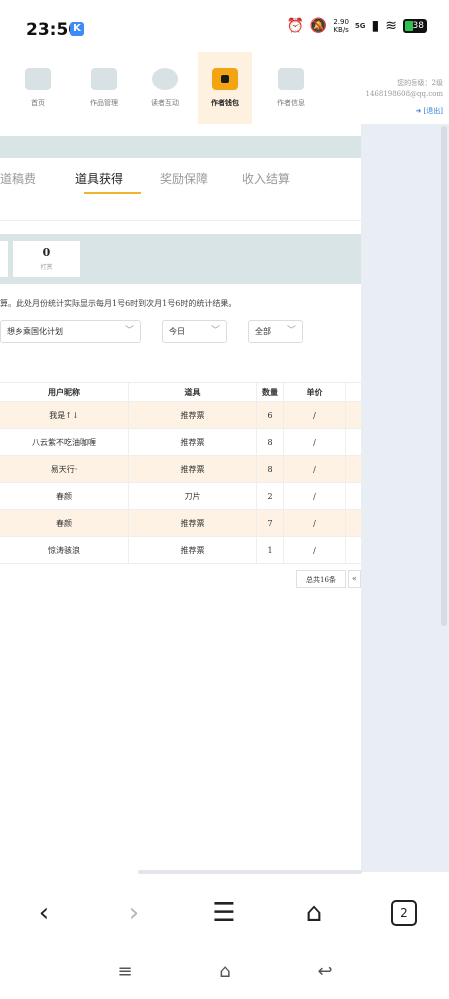 The image size is (449, 999). What do you see at coordinates (404, 94) in the screenshot?
I see `user-email: 1468198608@qq.com` at bounding box center [404, 94].